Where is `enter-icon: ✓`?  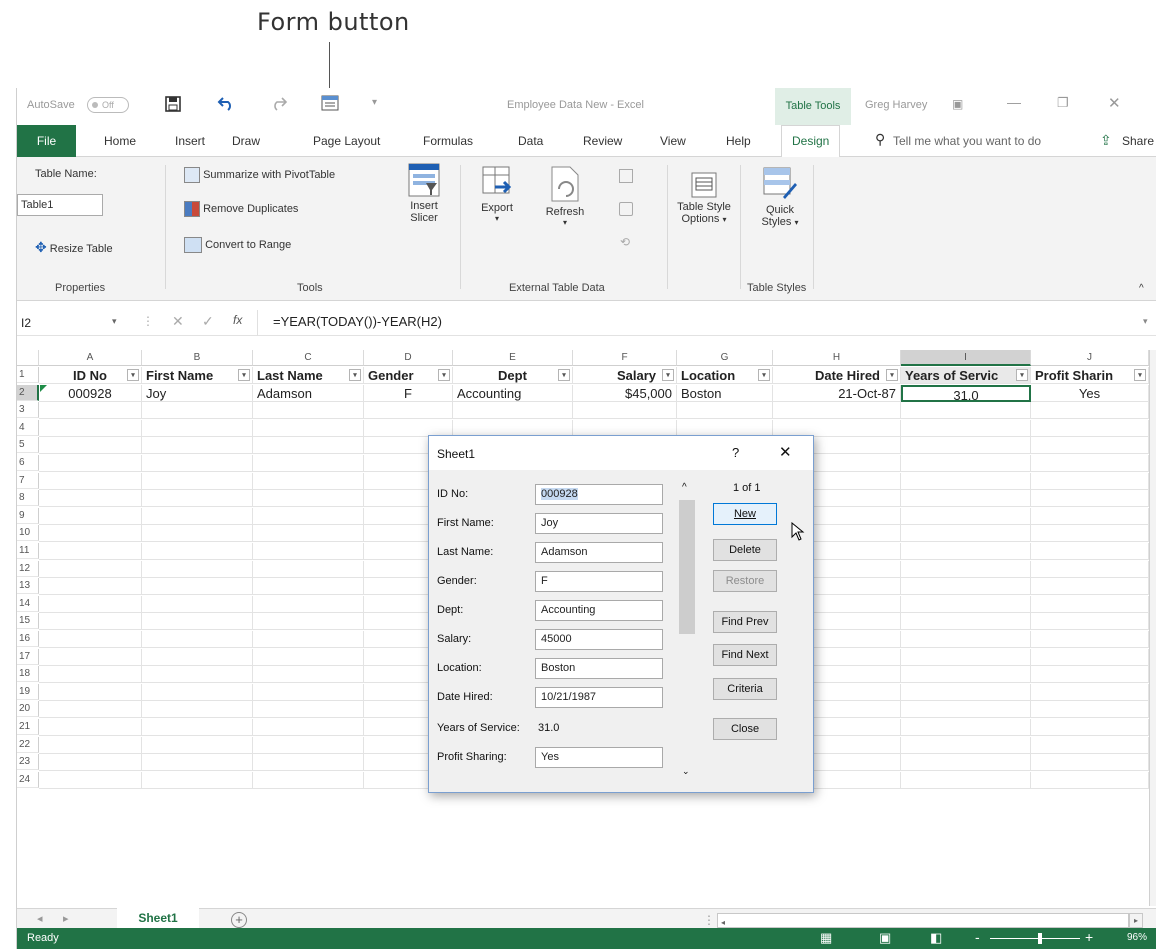
enter-icon: ✓ is located at coordinates (208, 321).